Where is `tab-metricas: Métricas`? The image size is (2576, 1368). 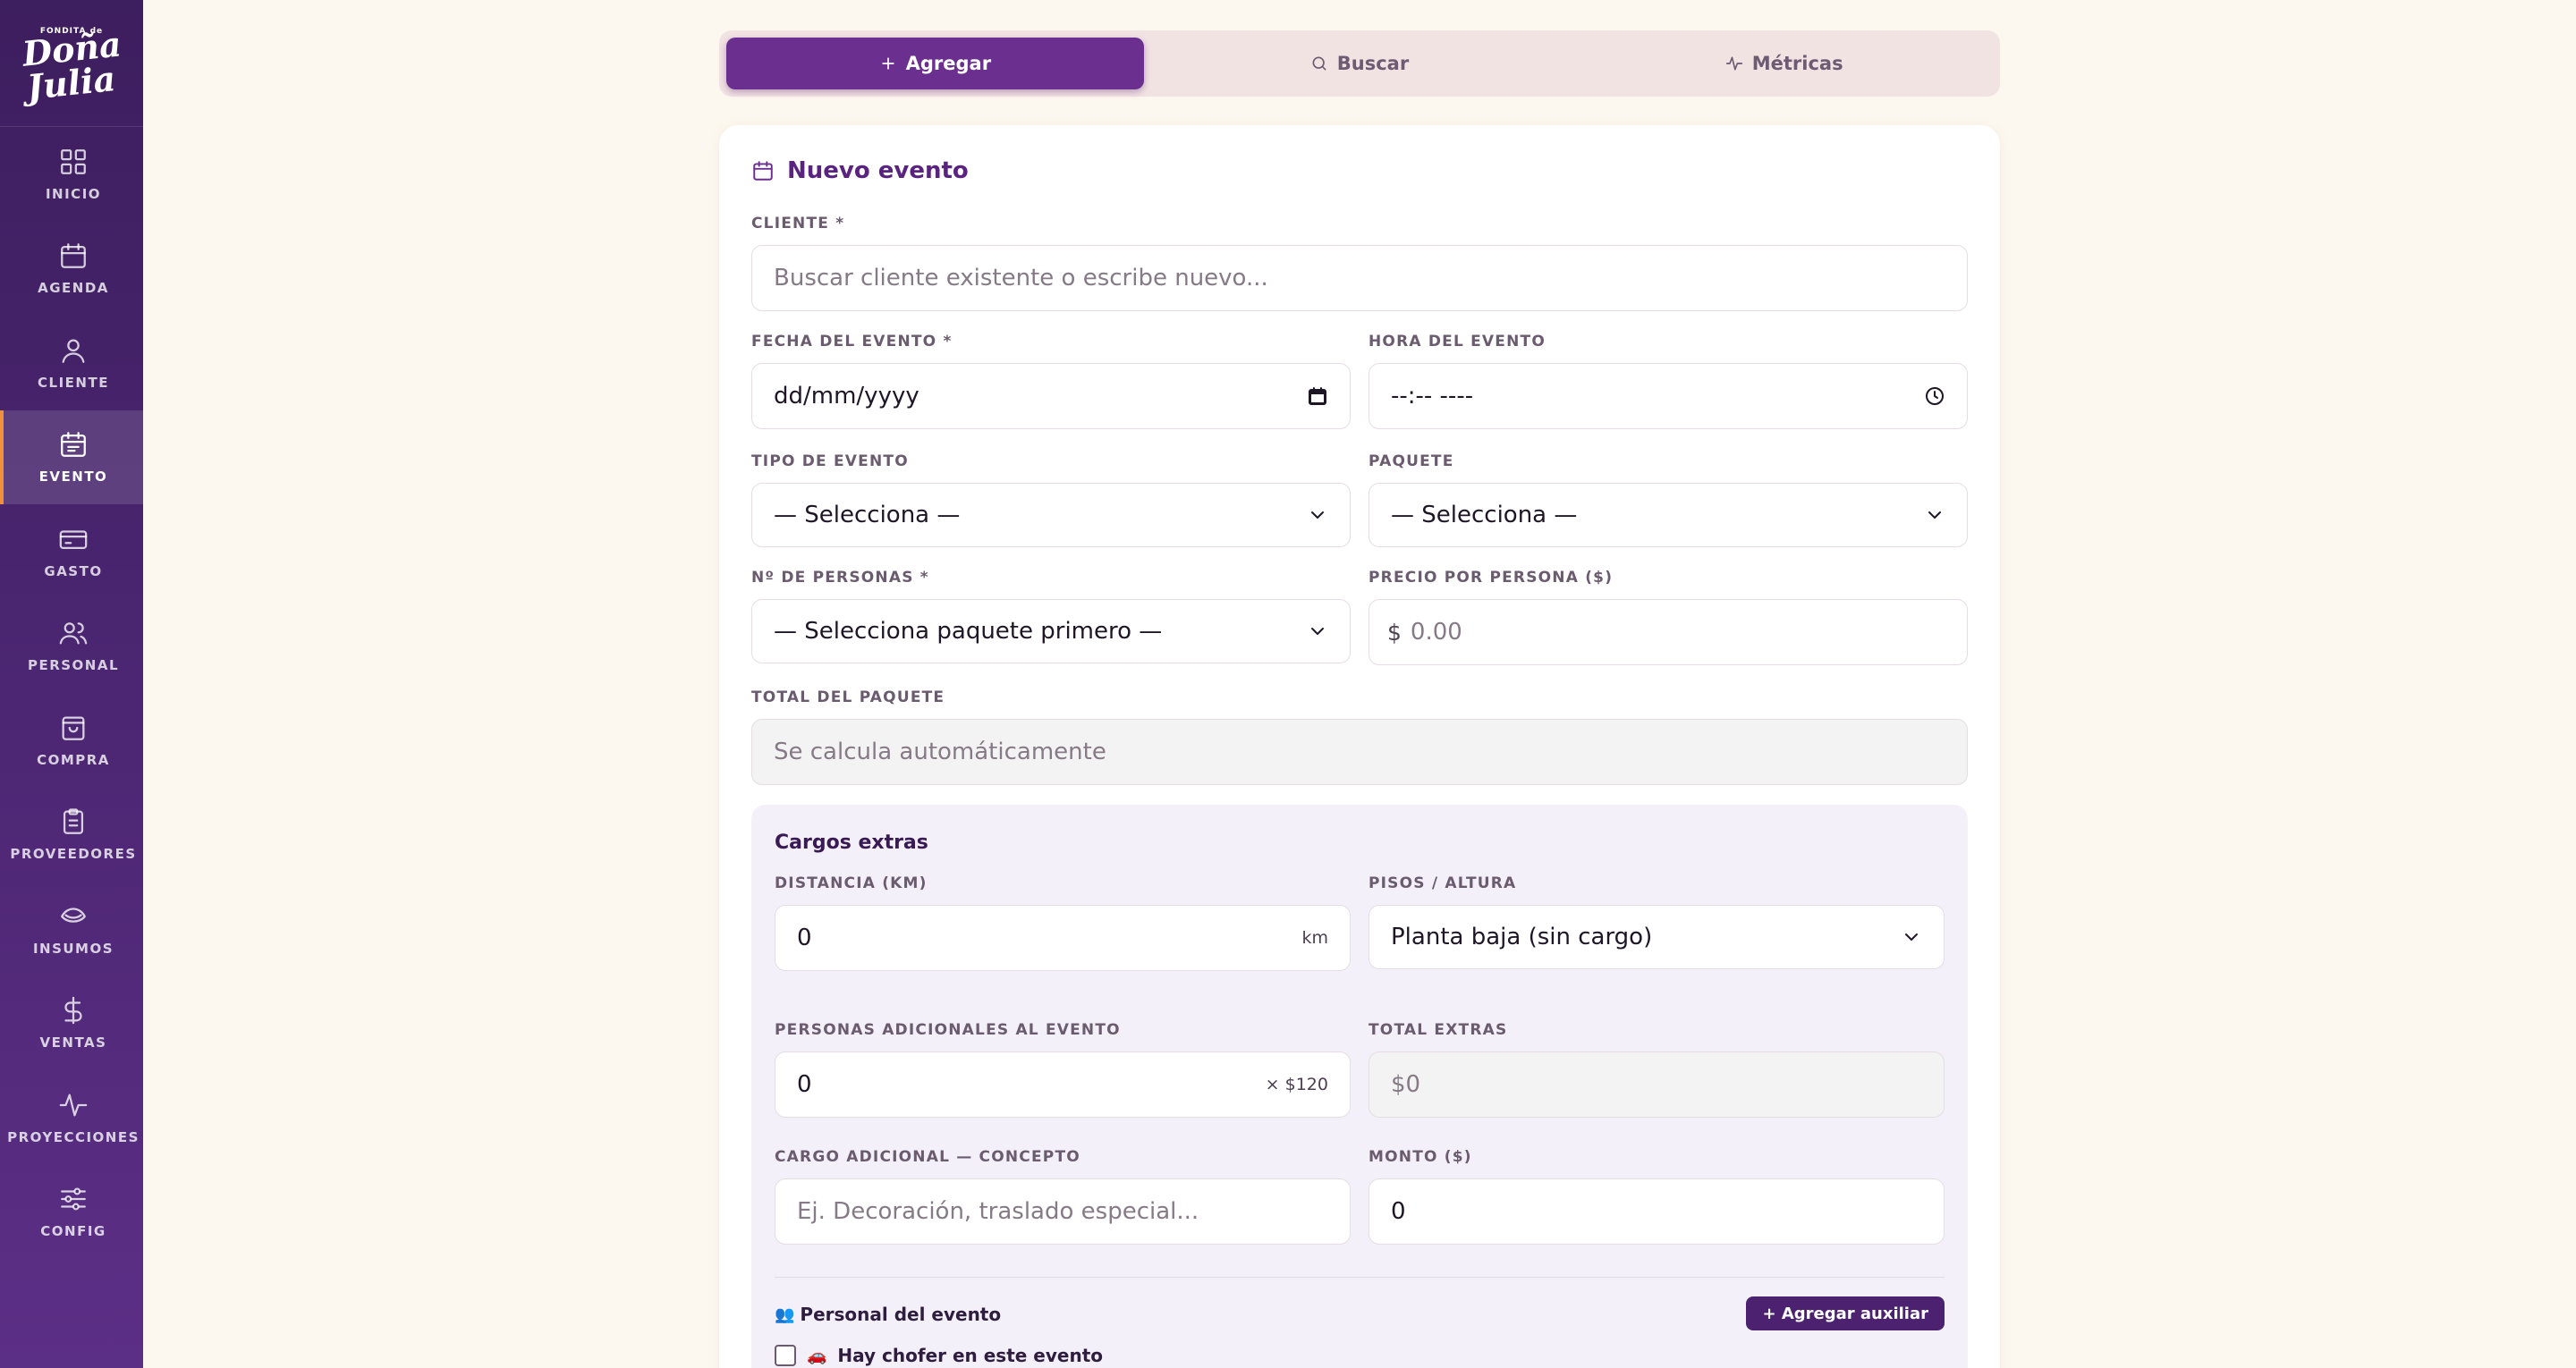
tab-metricas: Métricas is located at coordinates (1784, 63).